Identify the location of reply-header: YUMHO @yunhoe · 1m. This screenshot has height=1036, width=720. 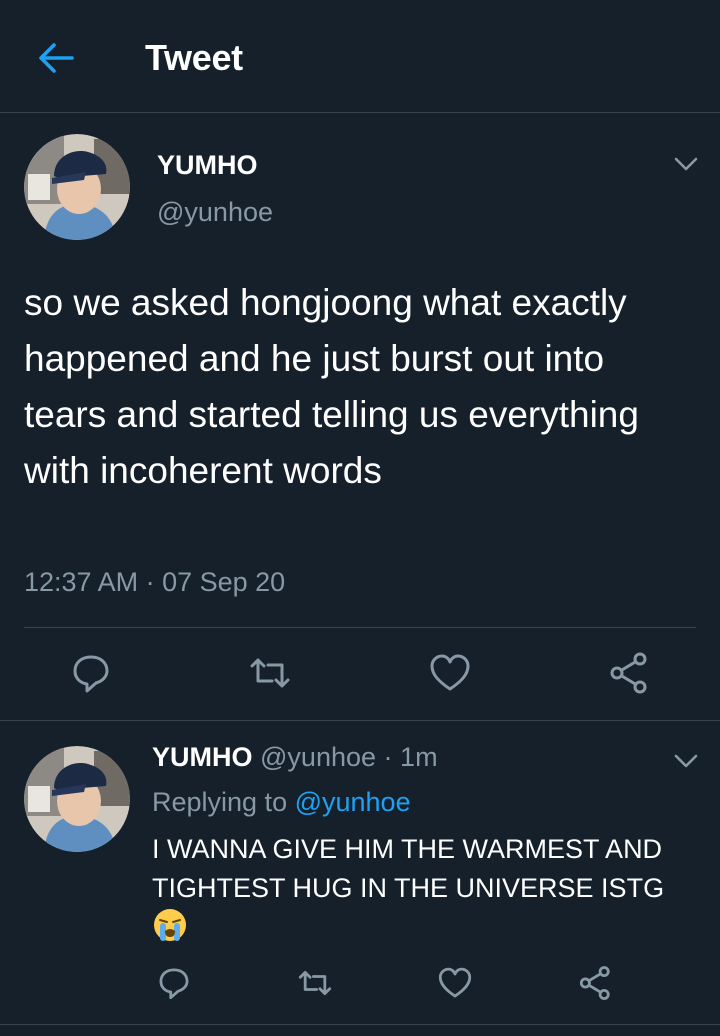
(295, 757).